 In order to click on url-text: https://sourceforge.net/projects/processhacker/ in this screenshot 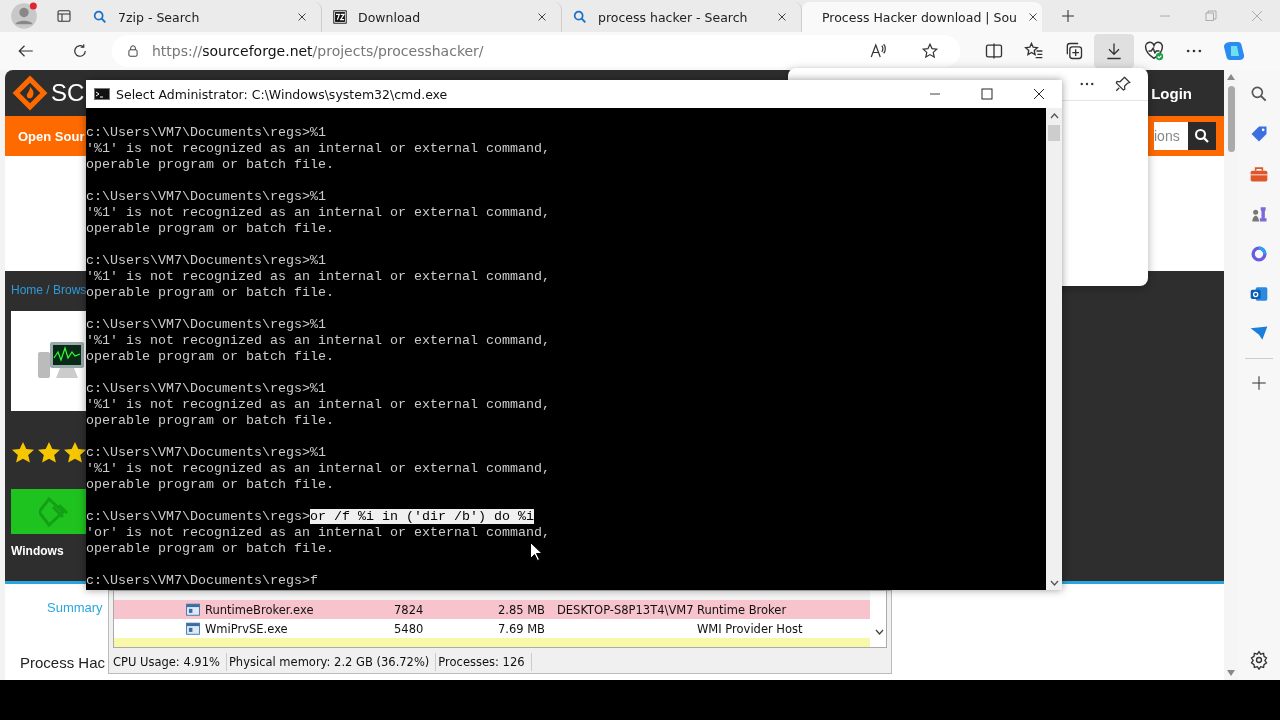, I will do `click(318, 51)`.